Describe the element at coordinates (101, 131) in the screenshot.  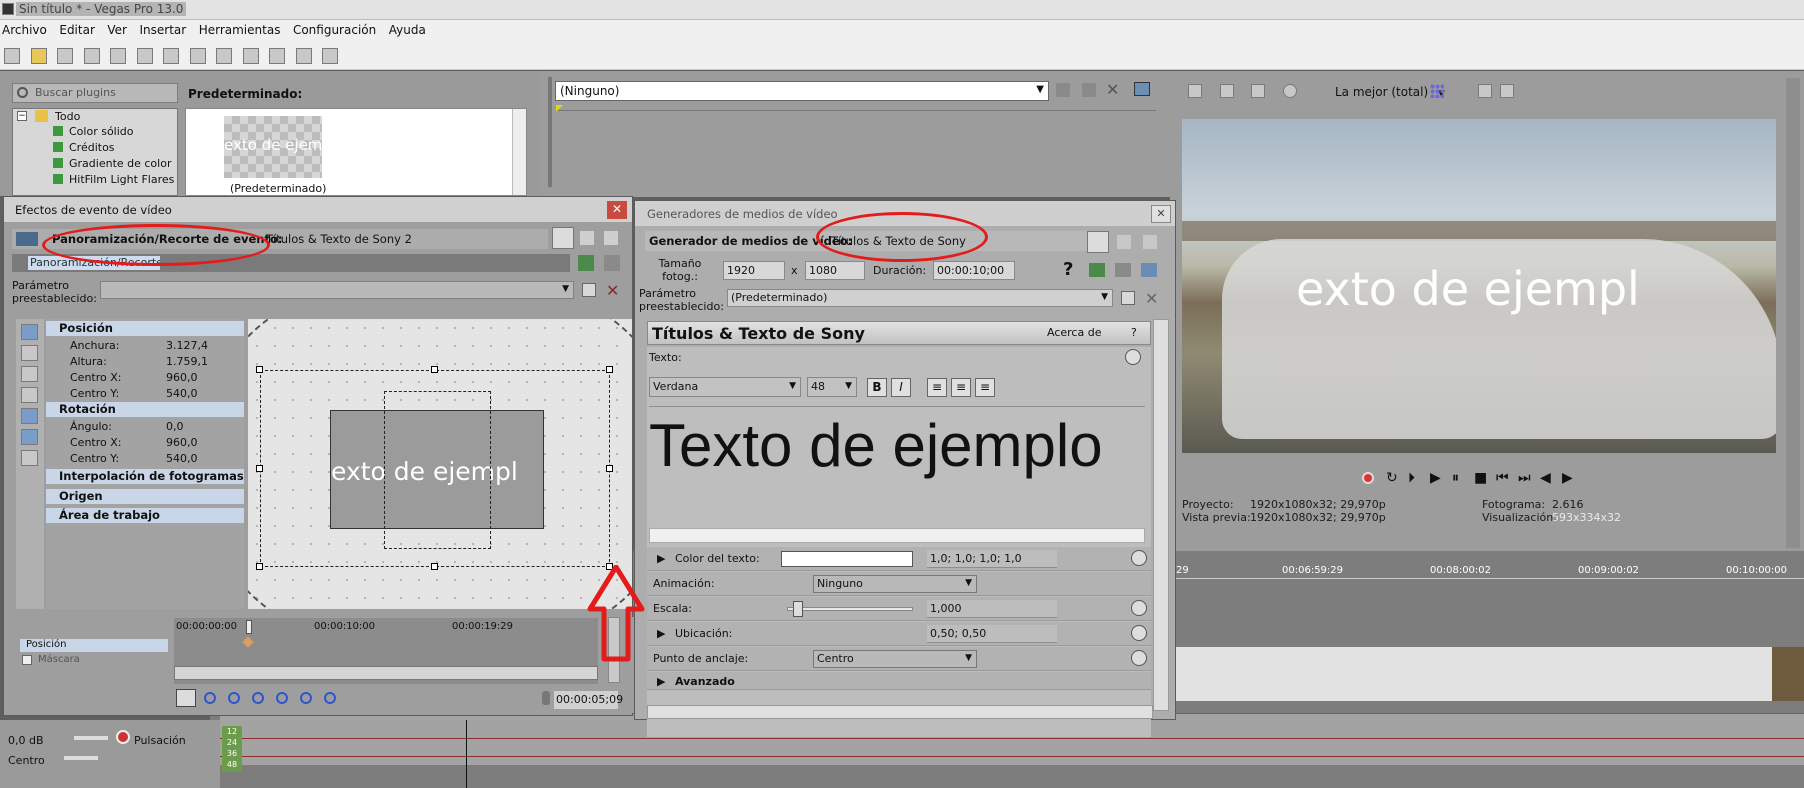
I see `tree-item-color-solido: Color sólido` at that location.